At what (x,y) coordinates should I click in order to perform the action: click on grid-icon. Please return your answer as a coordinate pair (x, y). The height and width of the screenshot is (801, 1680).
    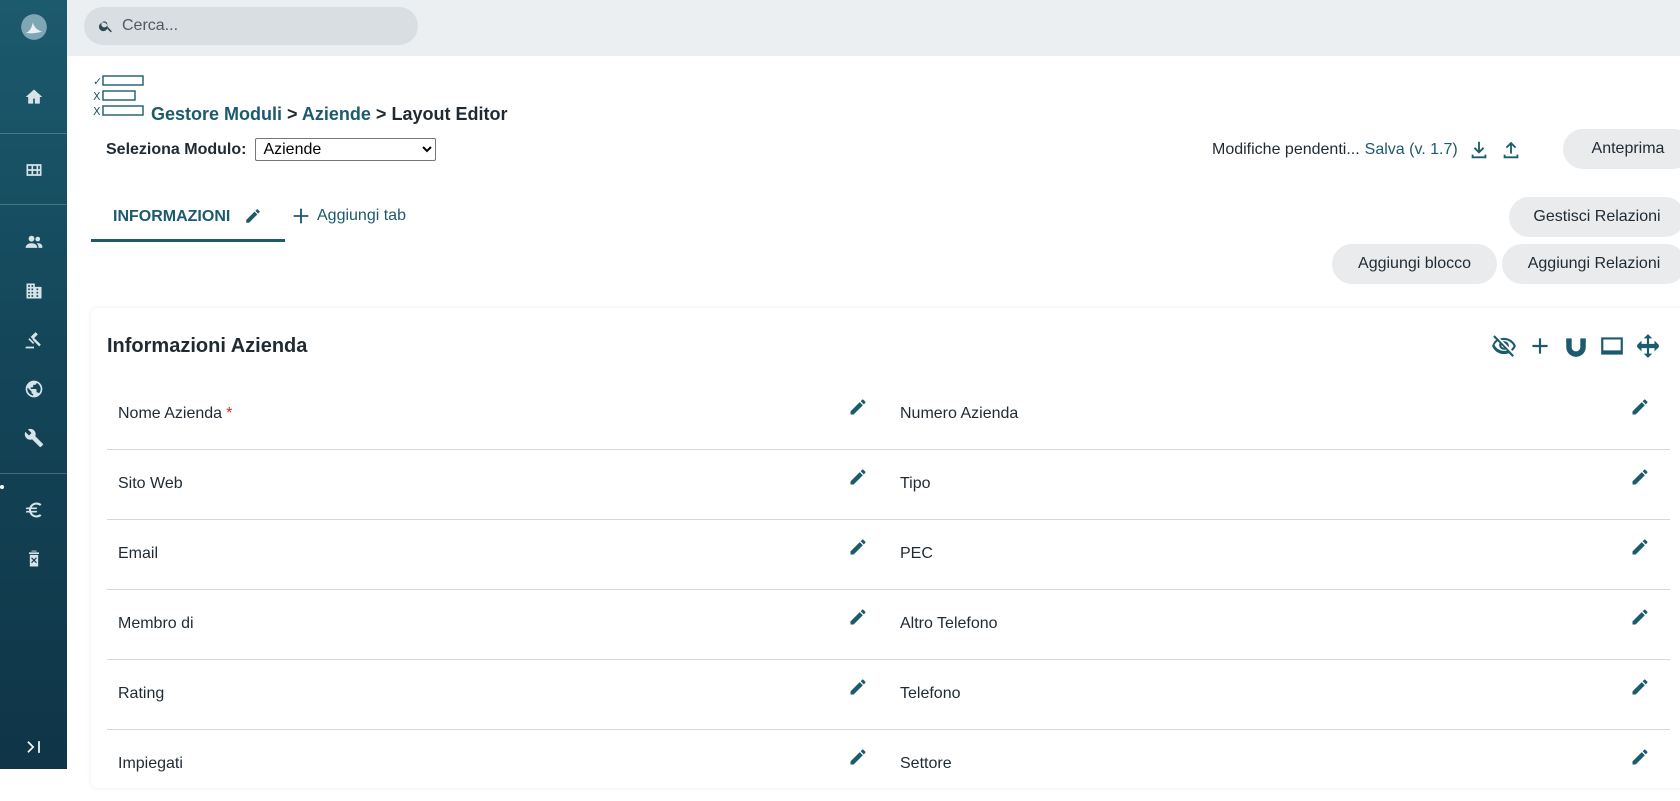
    Looking at the image, I should click on (33, 170).